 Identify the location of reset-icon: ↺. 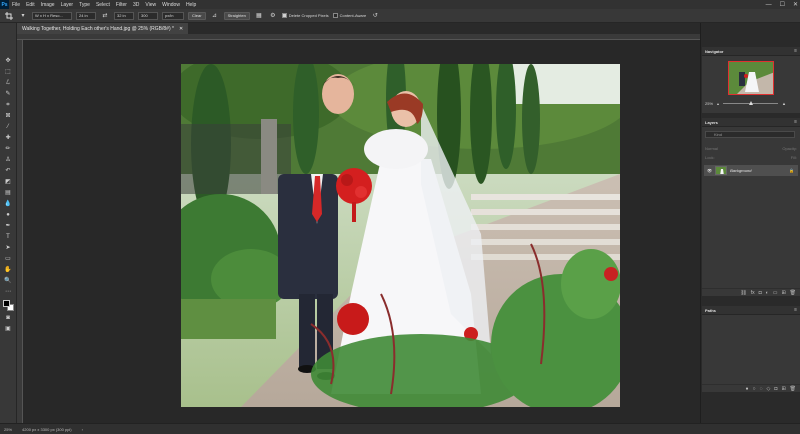
(375, 15).